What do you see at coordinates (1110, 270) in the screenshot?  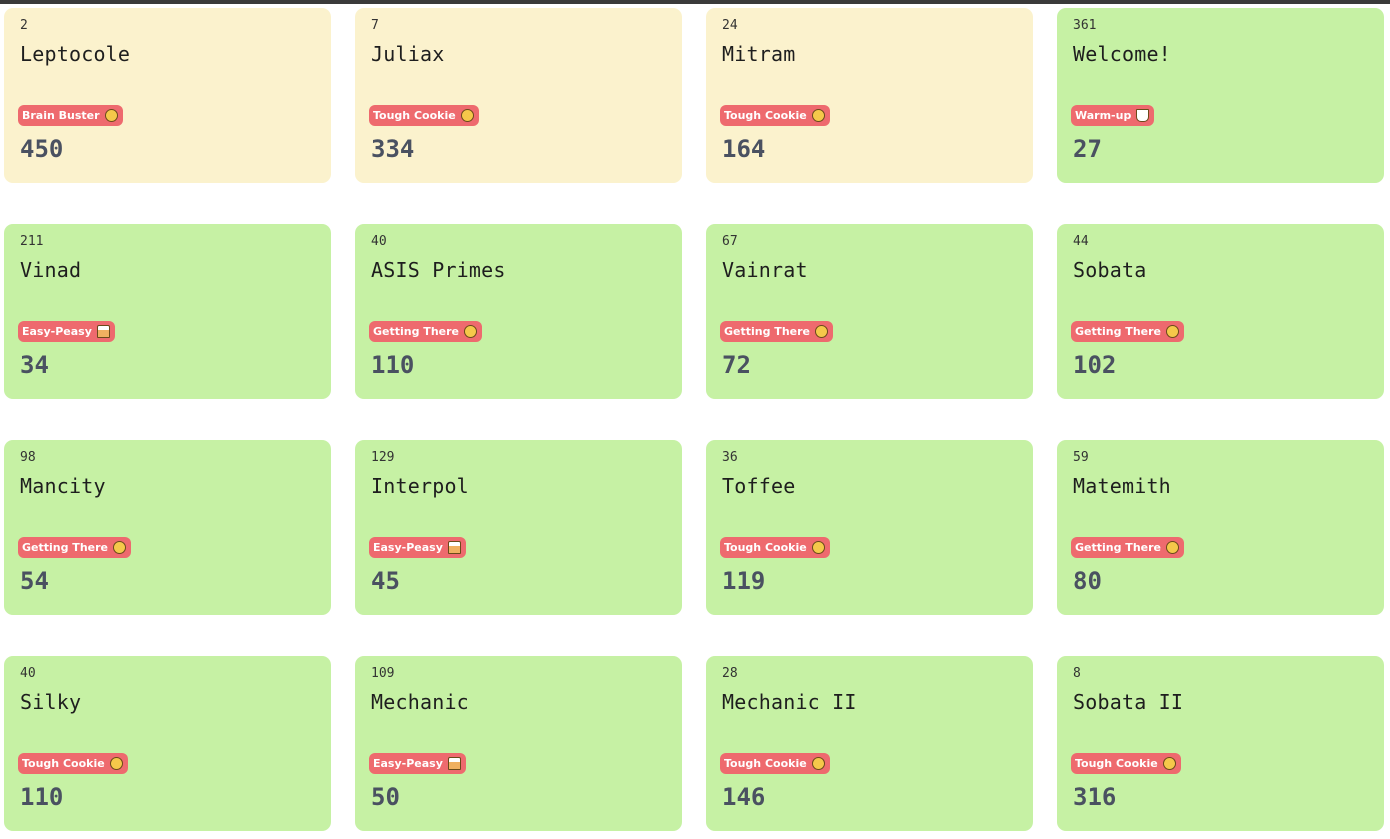 I see `challenge-name: Sobata` at bounding box center [1110, 270].